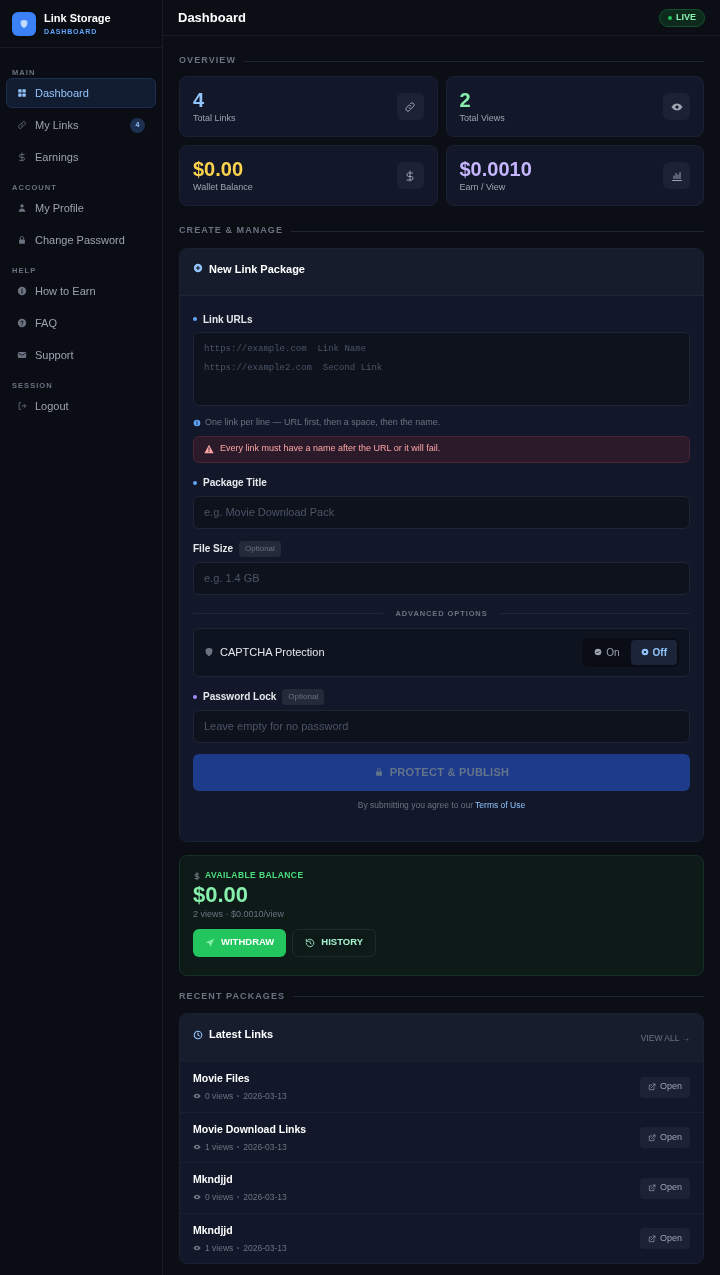 The width and height of the screenshot is (720, 1275). What do you see at coordinates (199, 99) in the screenshot?
I see `stat-value: 4` at bounding box center [199, 99].